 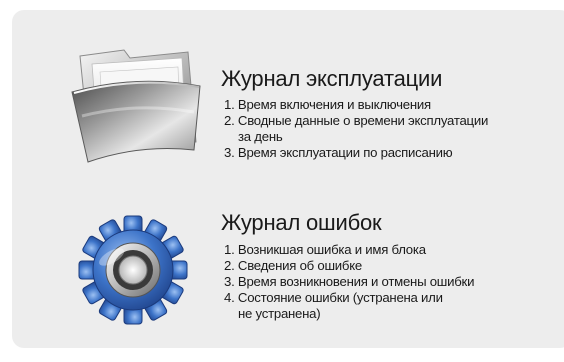 What do you see at coordinates (141, 106) in the screenshot?
I see `folder-icon` at bounding box center [141, 106].